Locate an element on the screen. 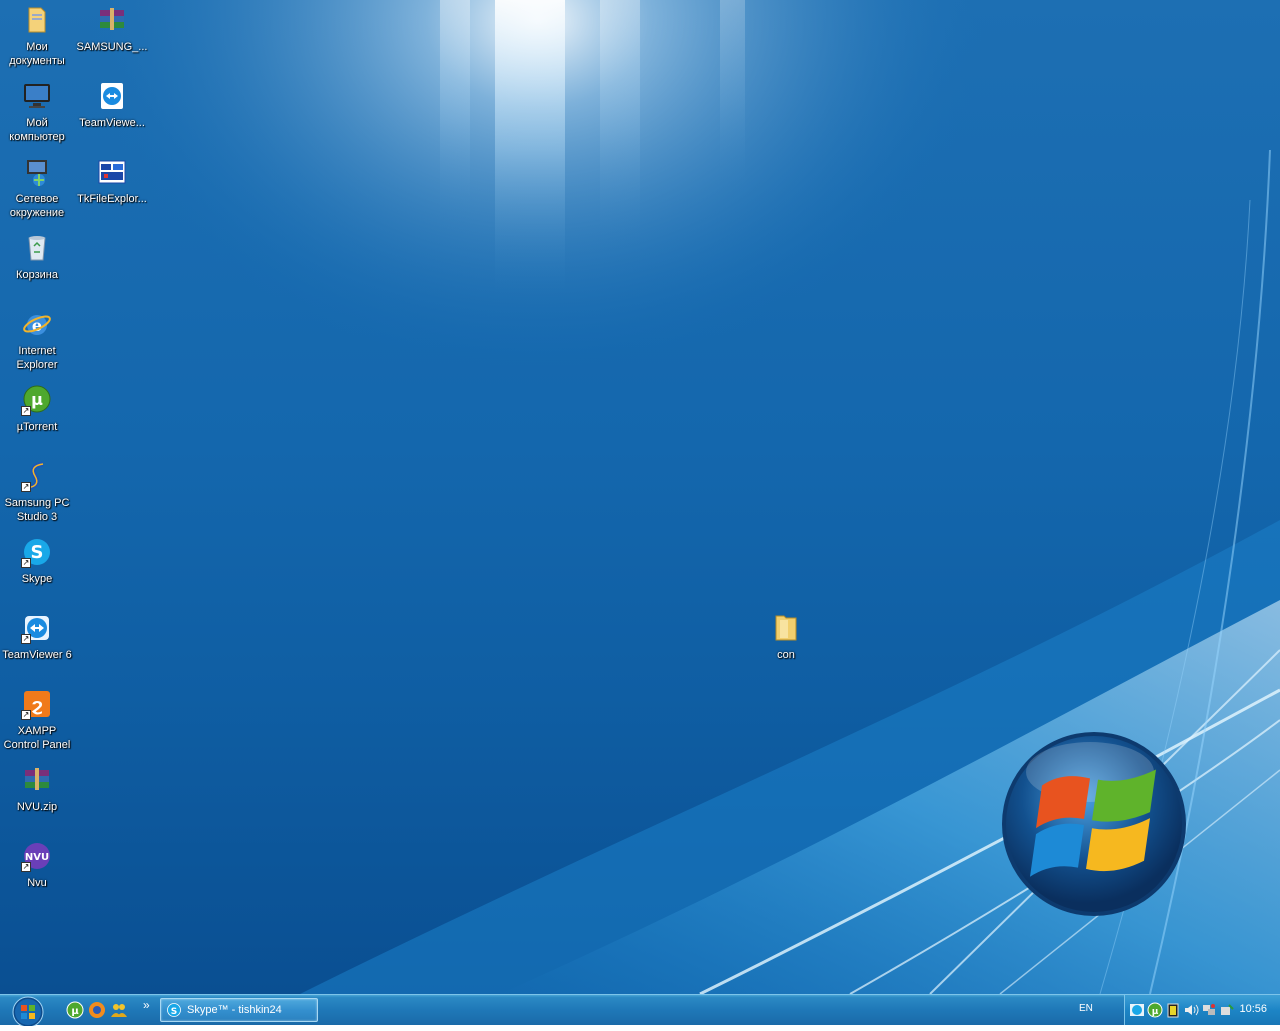 This screenshot has width=1280, height=1031. desktop-icon-internet-explorer: e Internet Explorer is located at coordinates (37, 340).